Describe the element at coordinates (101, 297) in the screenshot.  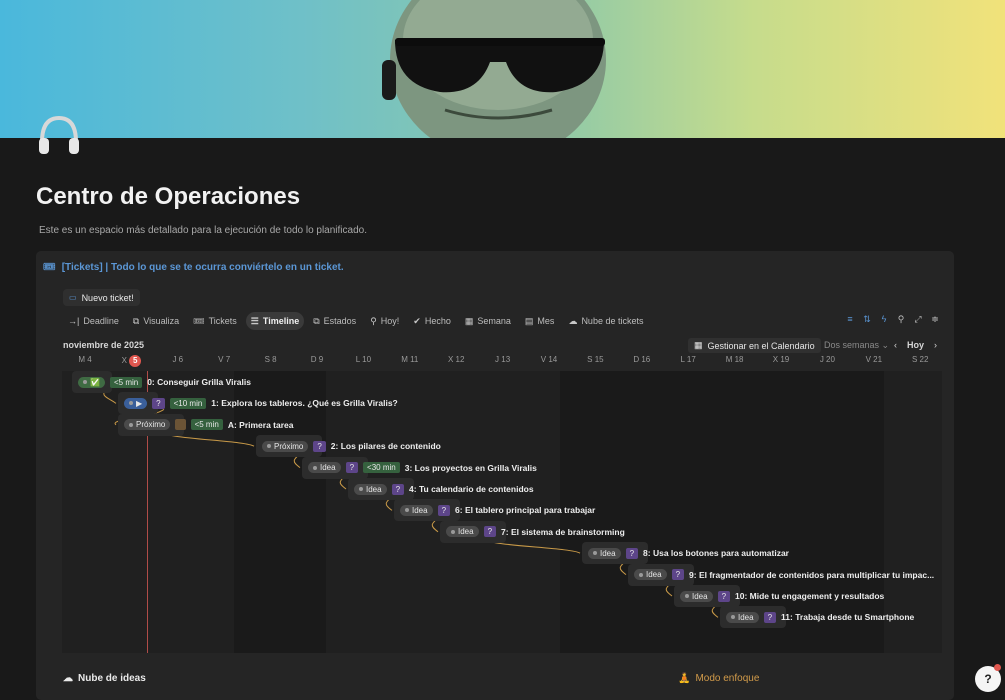
I see `new-ticket-button: ▭ Nuevo ticket!` at that location.